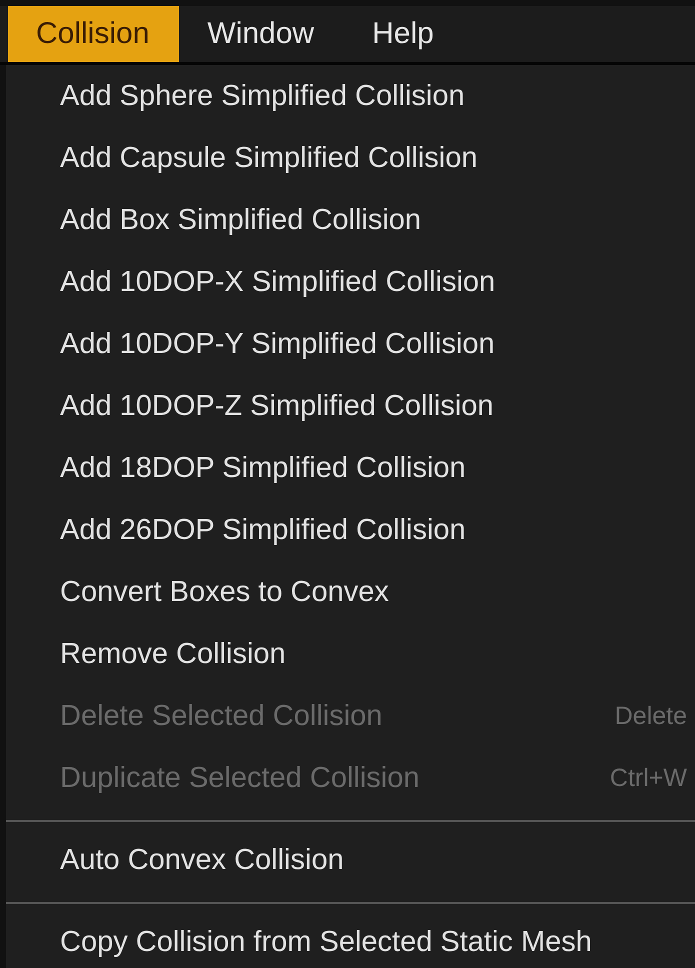 The image size is (695, 968). I want to click on menu-item: Convert Boxes to Convex, so click(350, 592).